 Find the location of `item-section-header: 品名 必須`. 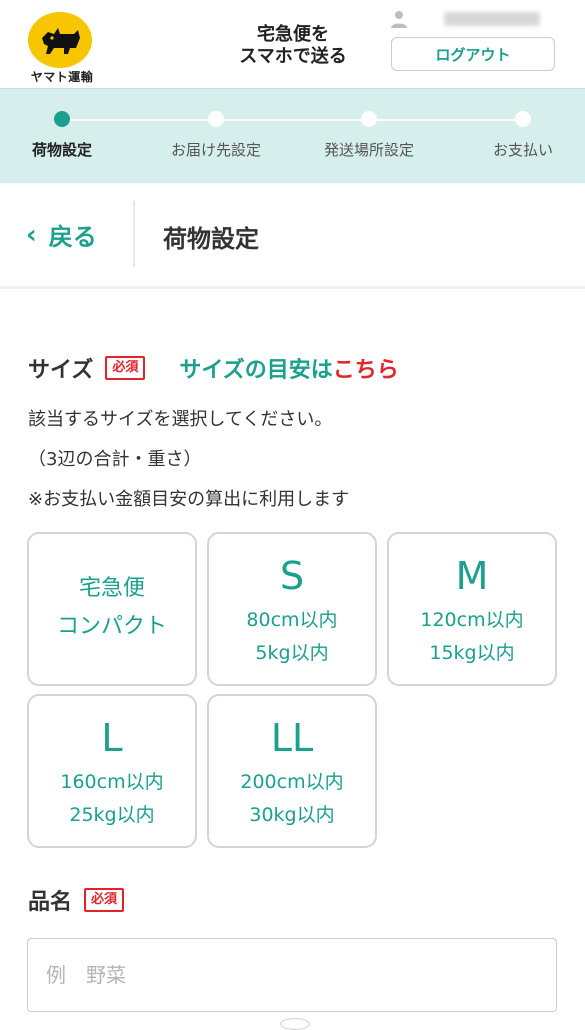

item-section-header: 品名 必須 is located at coordinates (76, 900).